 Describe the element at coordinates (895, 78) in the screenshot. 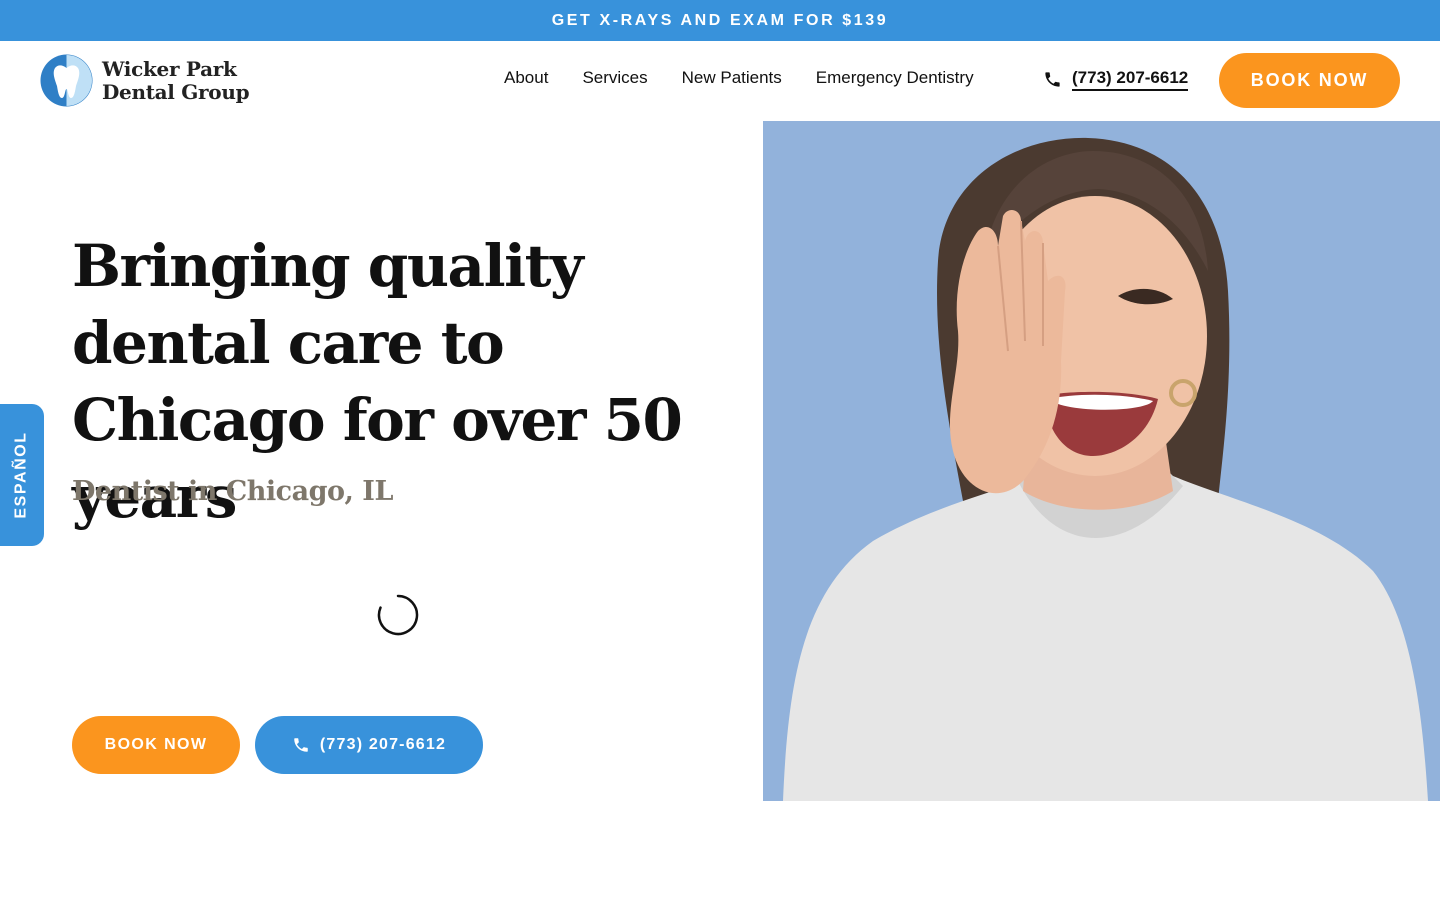

I see `nav-item-emergency-dentistry: Emergency Dentistry` at that location.